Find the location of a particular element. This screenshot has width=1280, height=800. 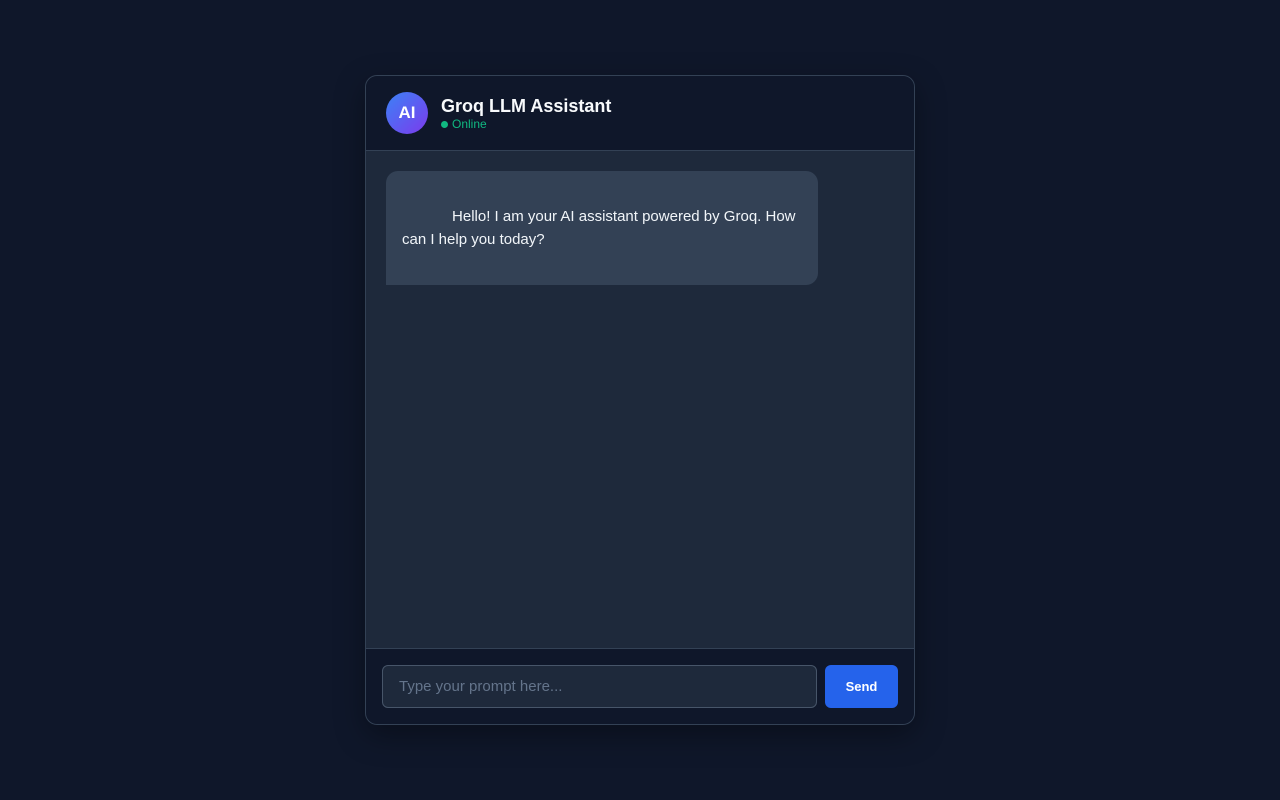

composer: Send is located at coordinates (640, 686).